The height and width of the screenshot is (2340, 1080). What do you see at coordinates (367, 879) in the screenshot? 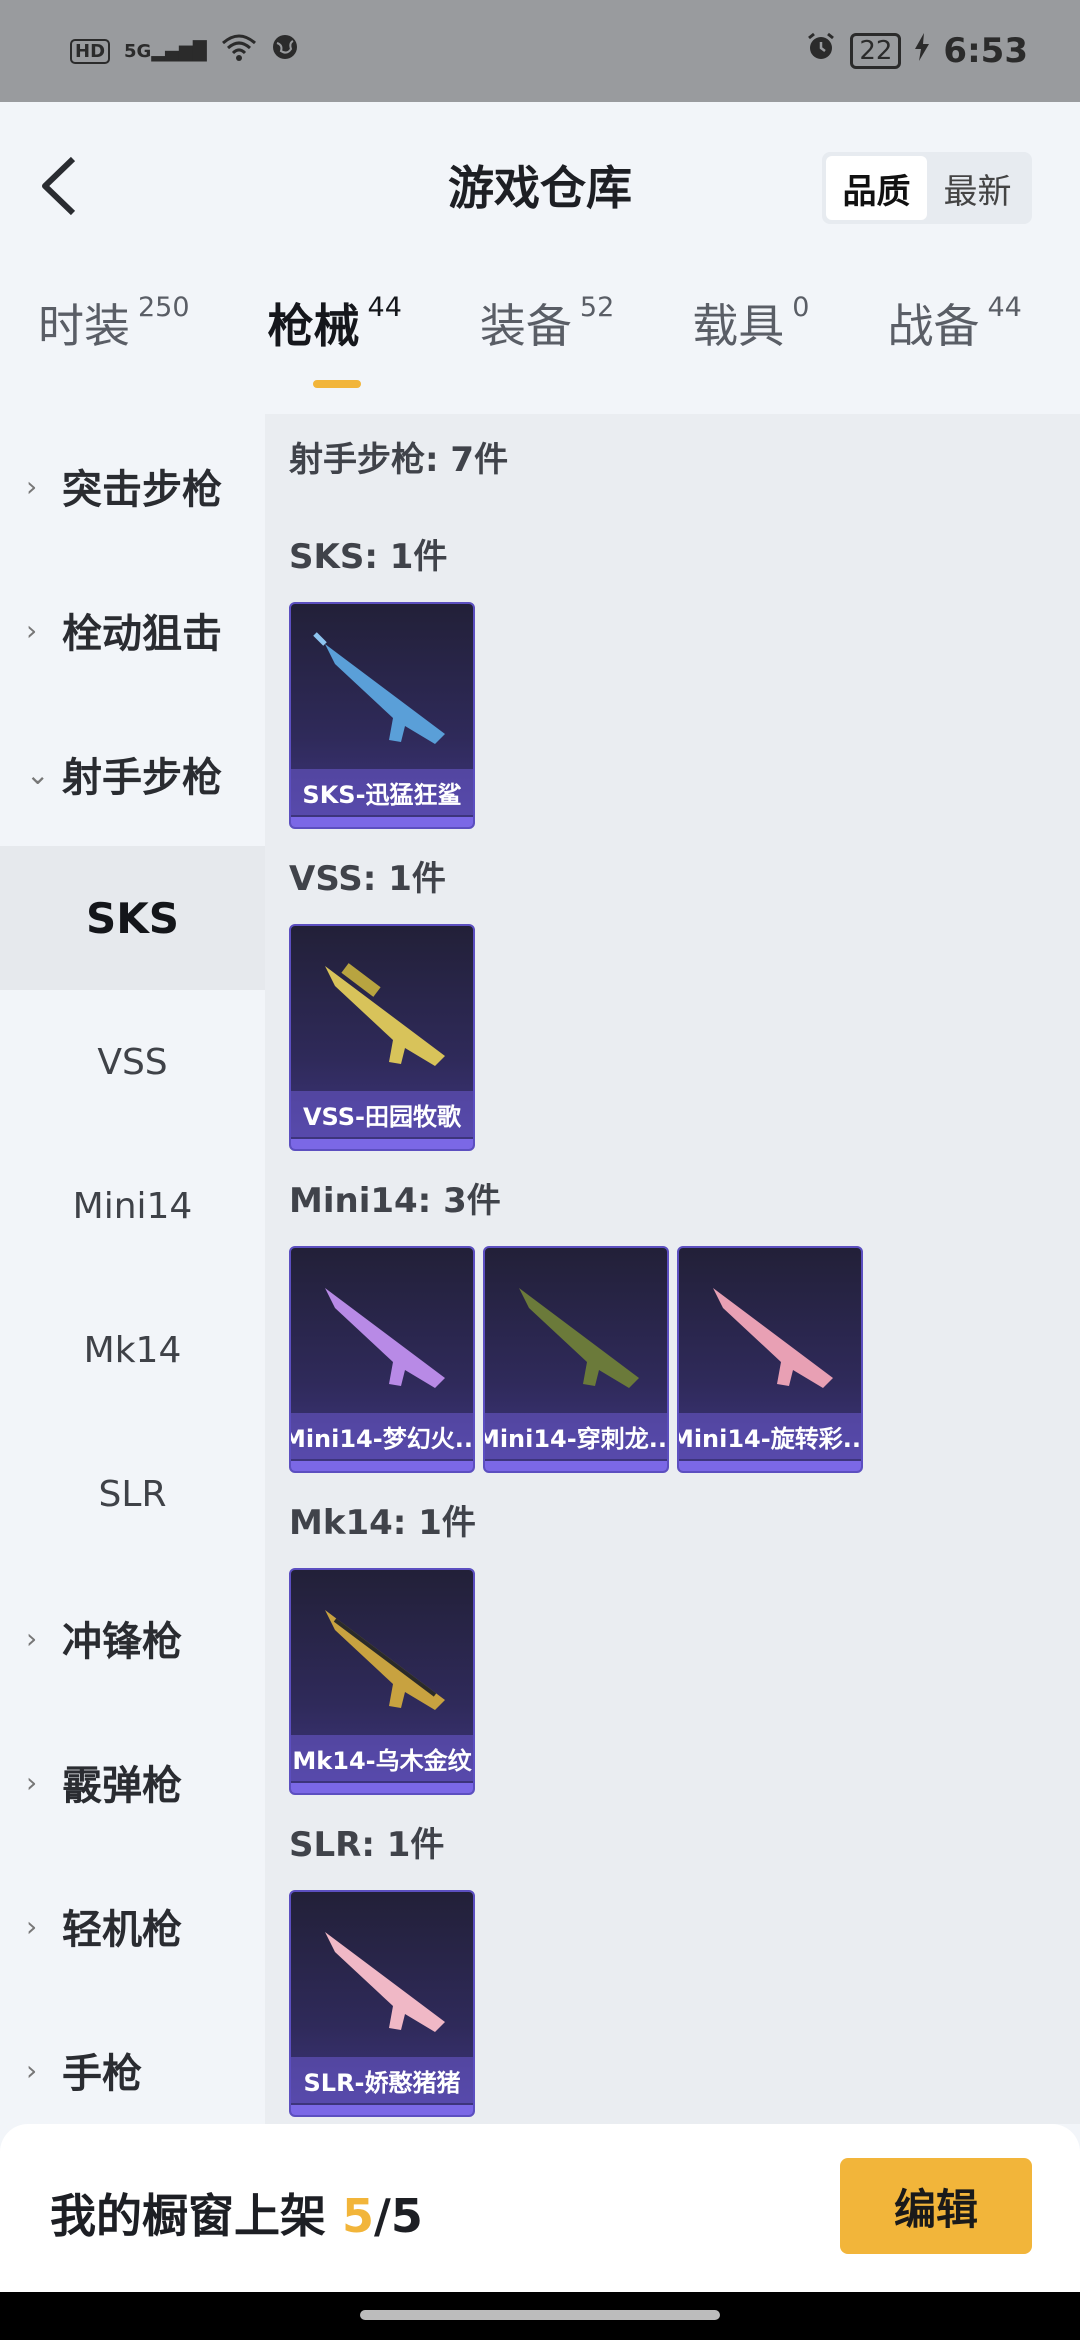
I see `group-title: VSS: 1件` at bounding box center [367, 879].